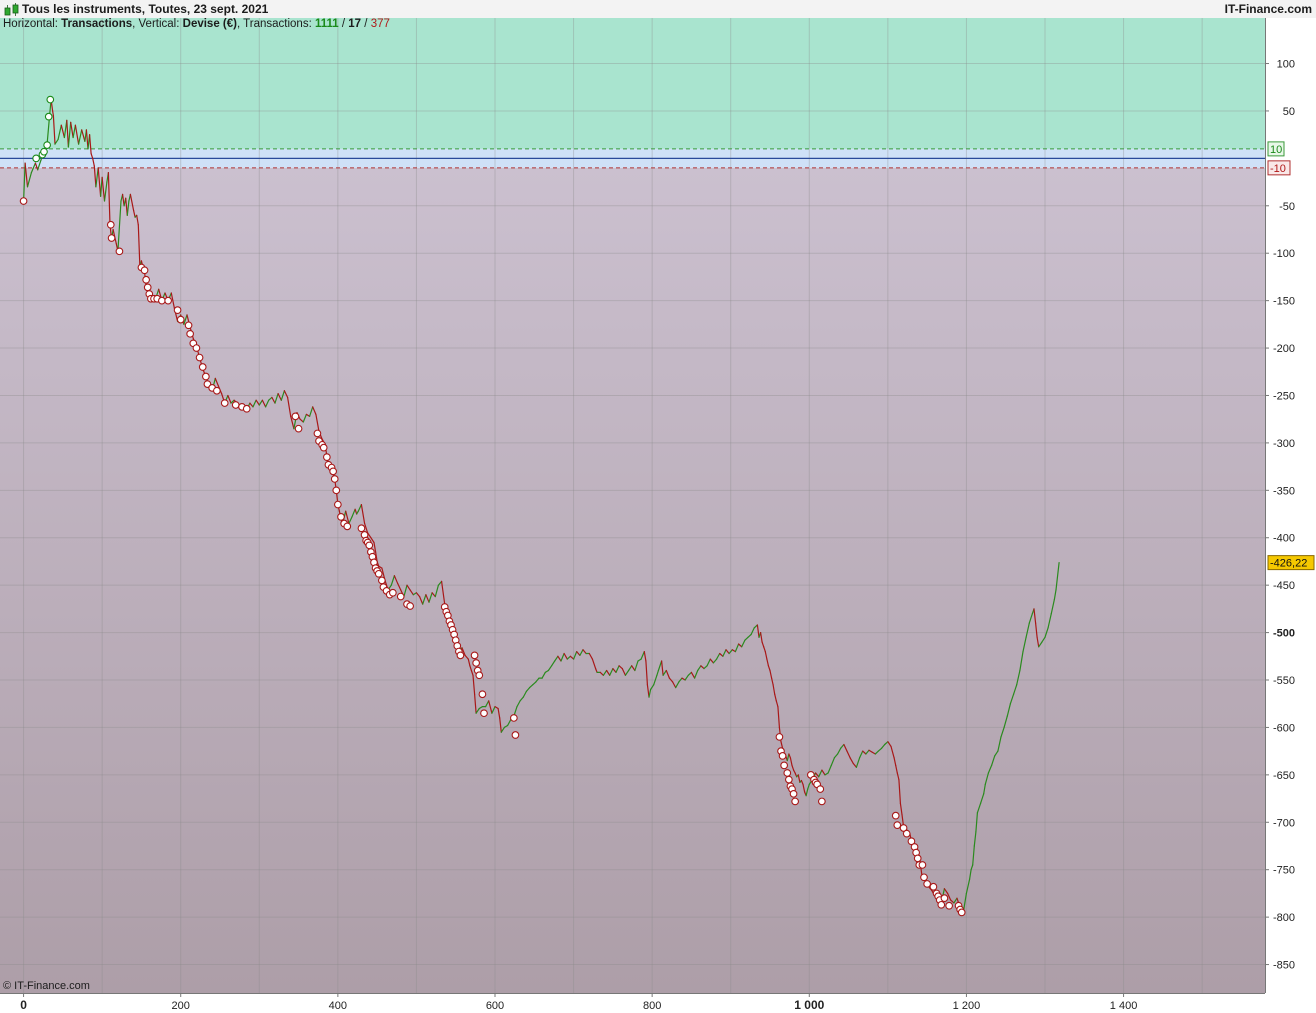 The width and height of the screenshot is (1316, 1013). I want to click on last-value-label: -426,22, so click(1288, 564).